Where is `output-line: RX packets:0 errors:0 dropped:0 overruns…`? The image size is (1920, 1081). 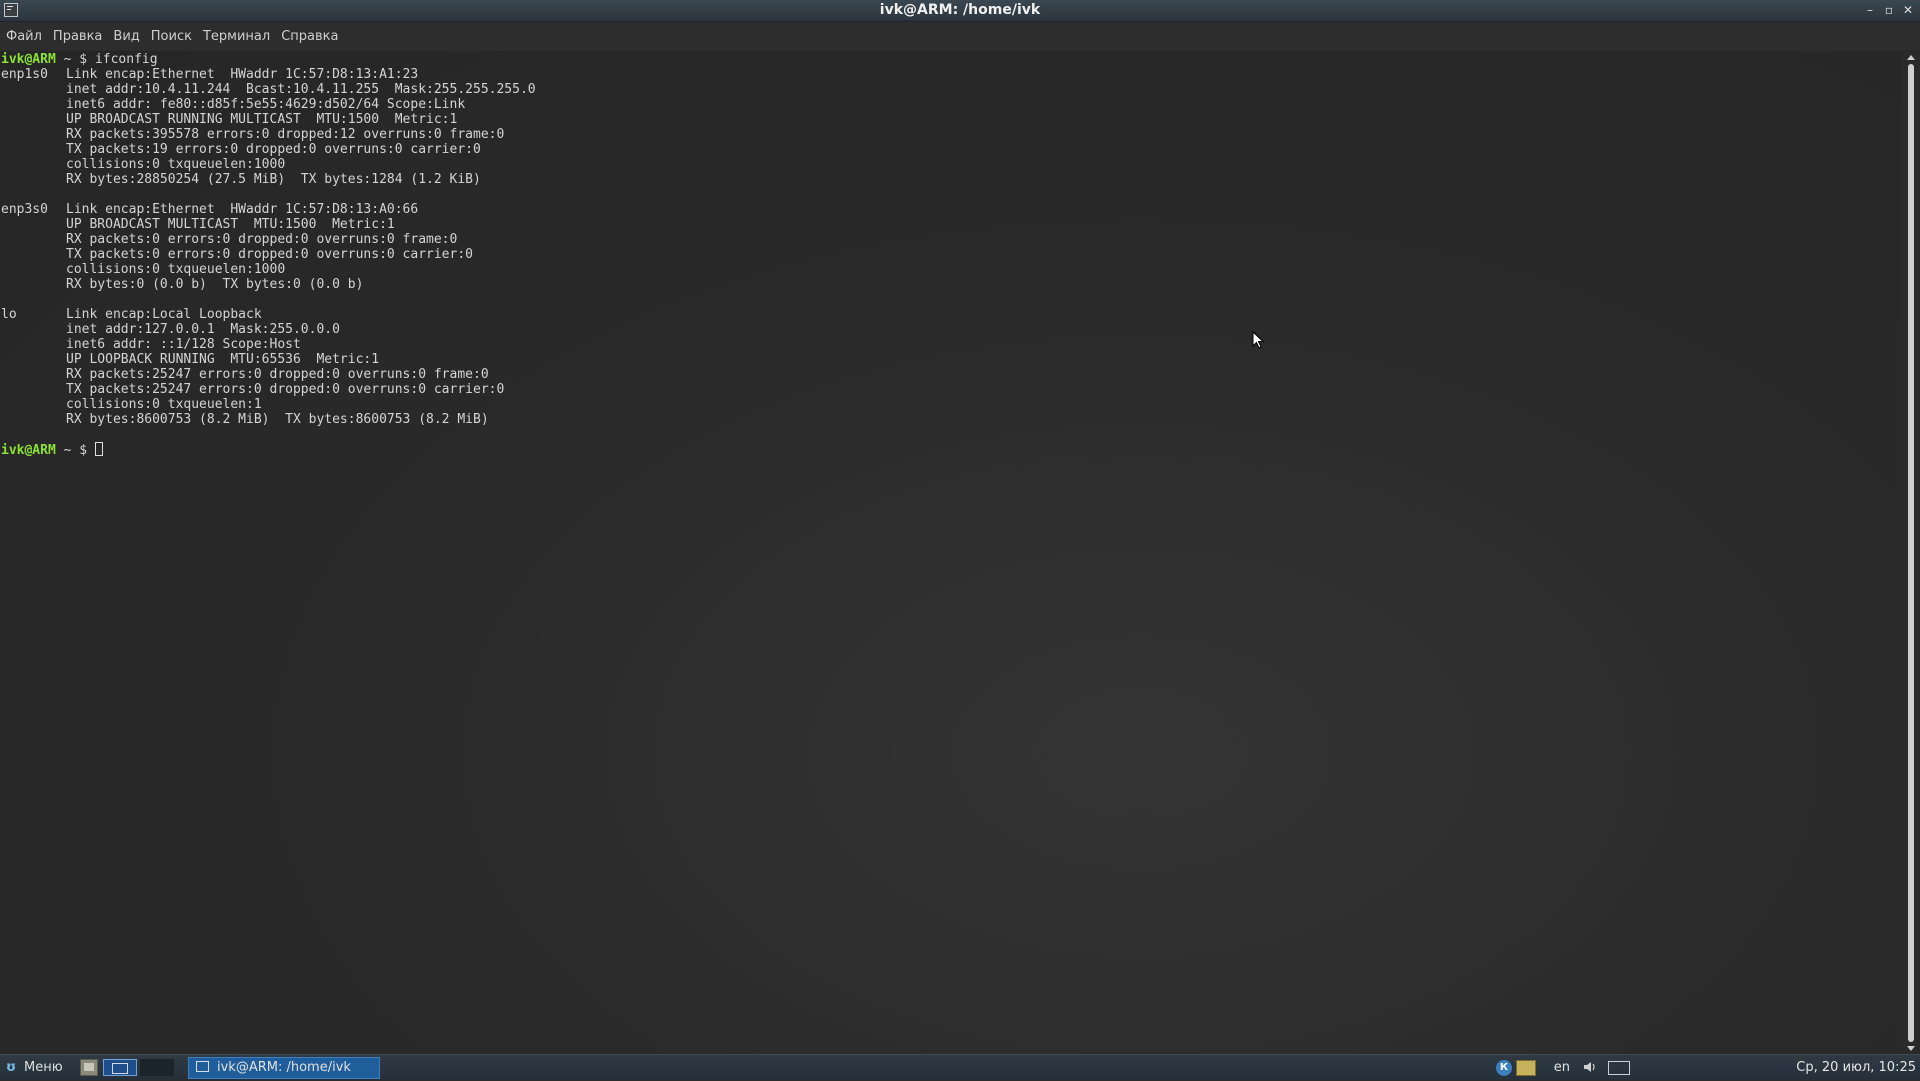 output-line: RX packets:0 errors:0 dropped:0 overruns… is located at coordinates (262, 239).